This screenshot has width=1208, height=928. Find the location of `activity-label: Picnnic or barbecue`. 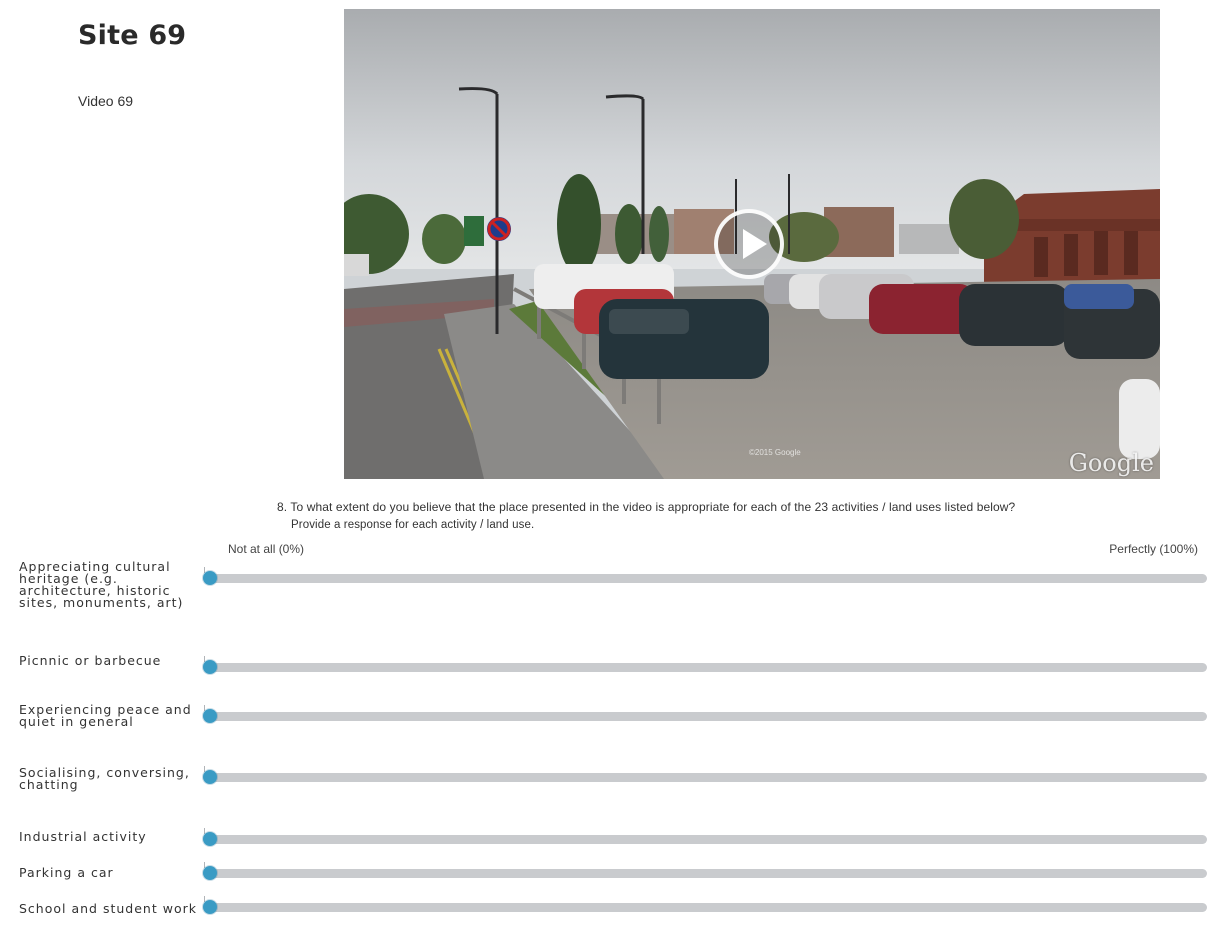

activity-label: Picnnic or barbecue is located at coordinates (90, 660).